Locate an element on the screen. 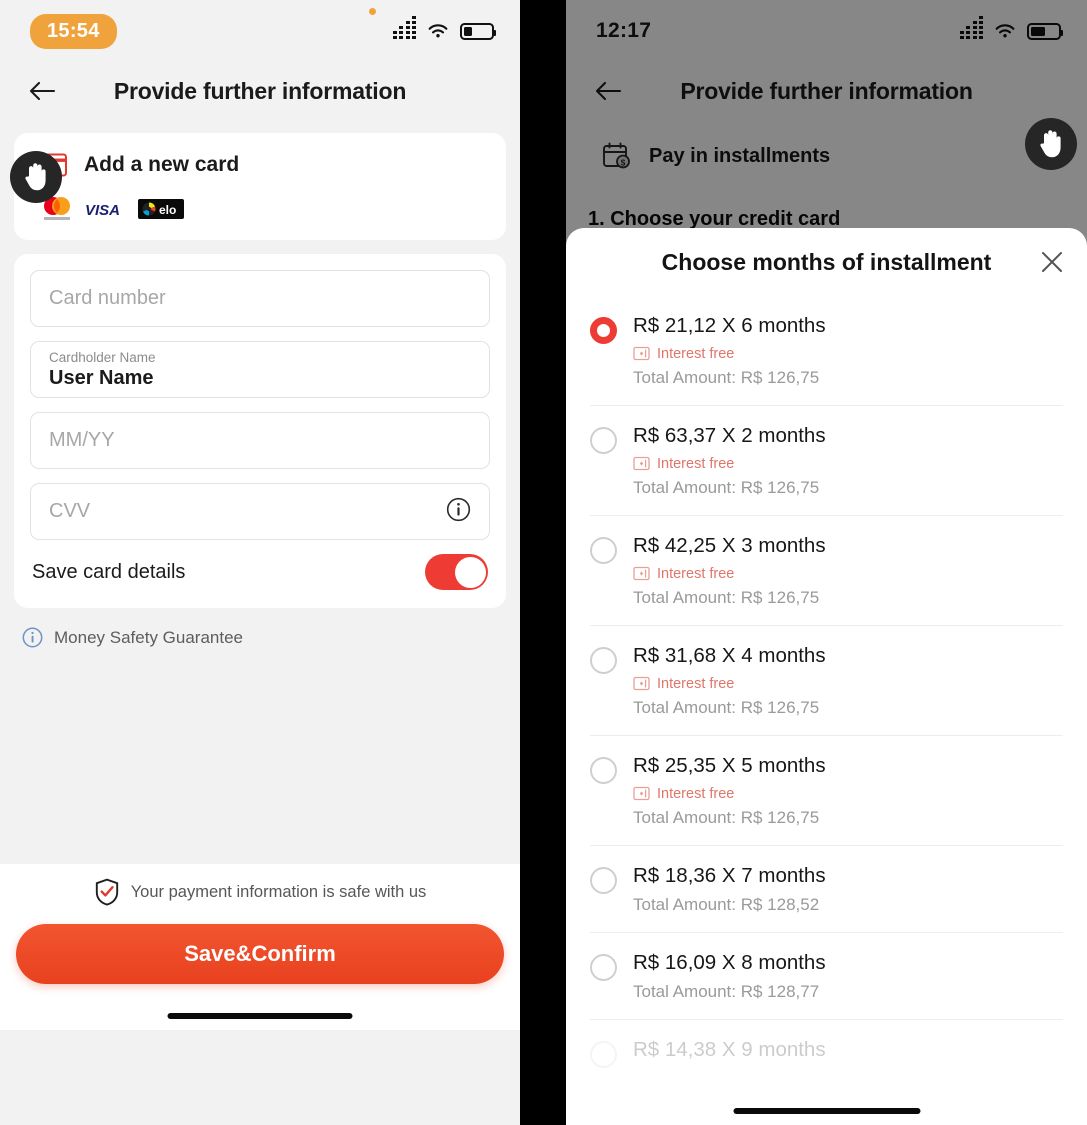 Image resolution: width=1087 pixels, height=1125 pixels. option-title: R$ 31,68 X 4 months is located at coordinates (729, 655).